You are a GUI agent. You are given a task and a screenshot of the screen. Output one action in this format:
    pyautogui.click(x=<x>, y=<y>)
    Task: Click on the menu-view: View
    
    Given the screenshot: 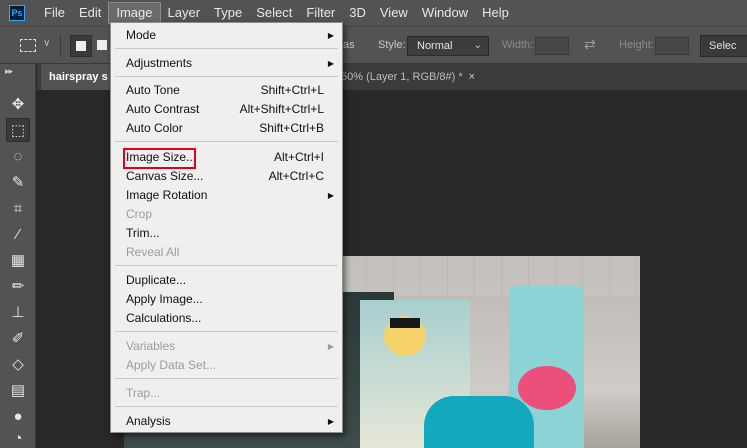 What is the action you would take?
    pyautogui.click(x=394, y=13)
    